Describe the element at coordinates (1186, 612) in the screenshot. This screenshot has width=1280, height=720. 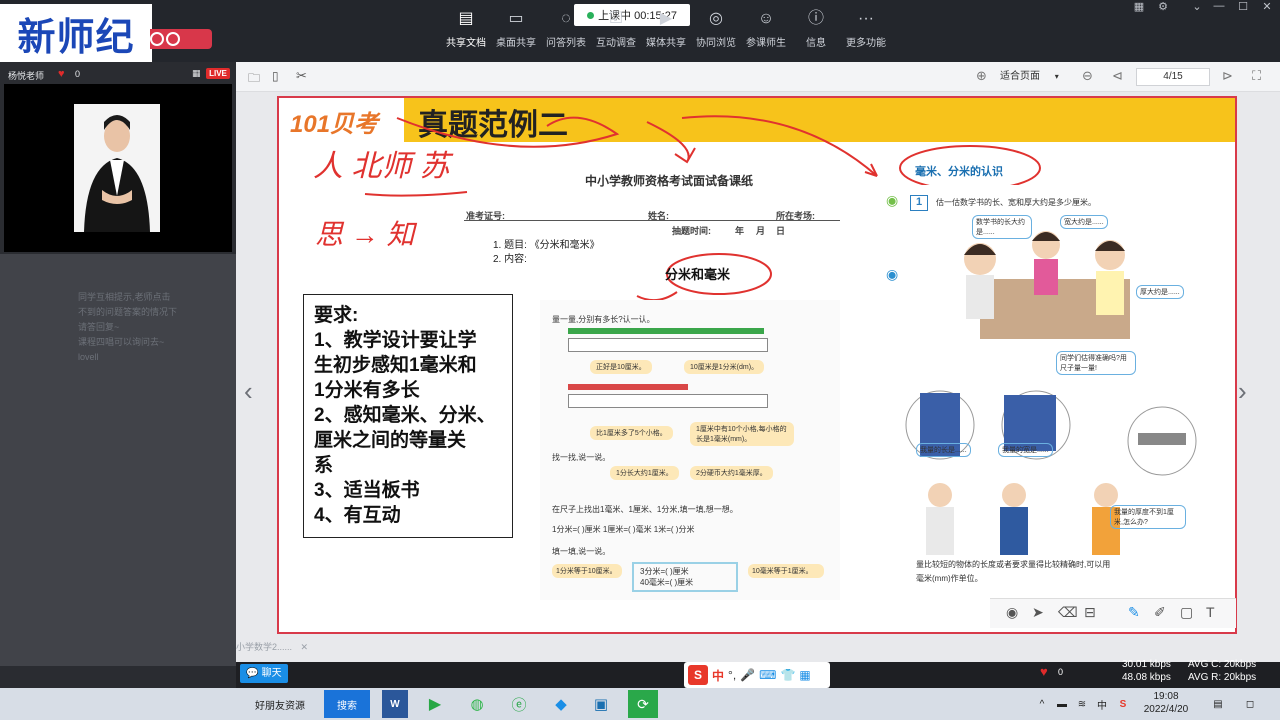
I see `rectangle-icon: ▢` at that location.